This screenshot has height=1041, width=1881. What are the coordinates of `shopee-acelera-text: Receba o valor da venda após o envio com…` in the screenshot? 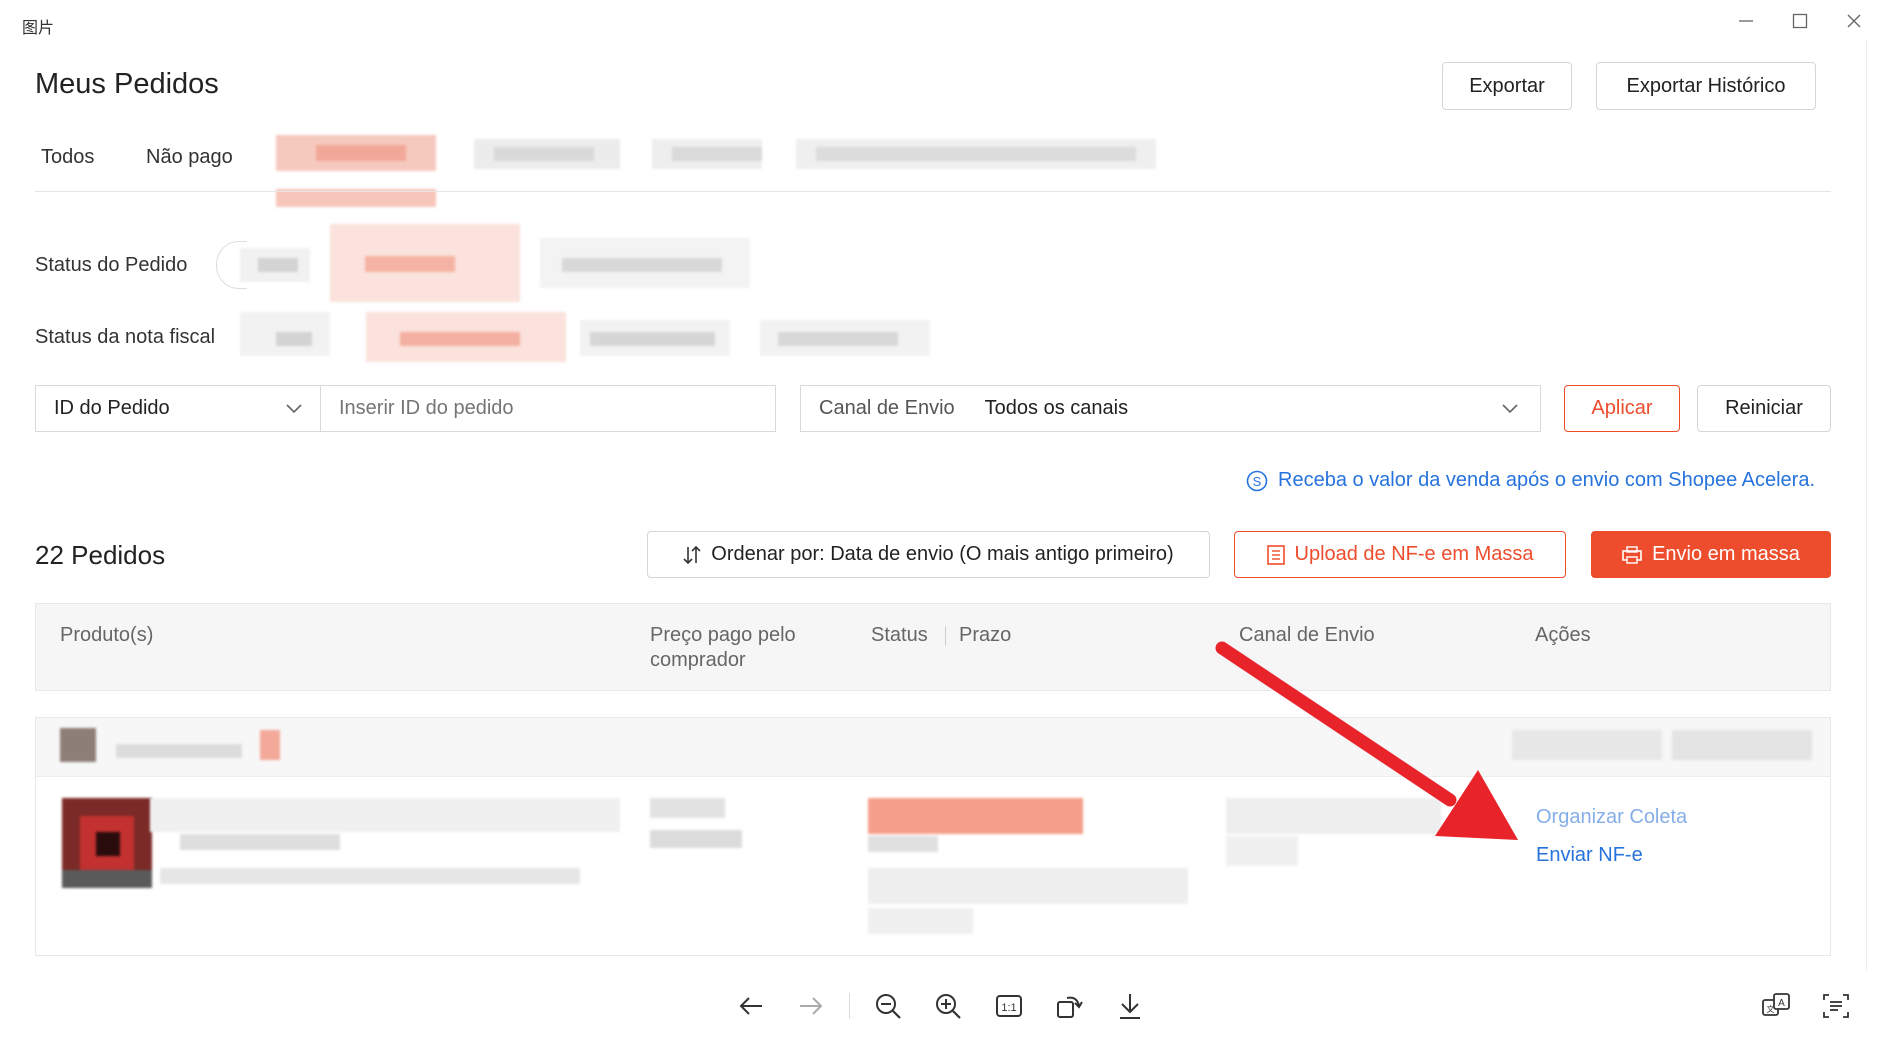 It's located at (1547, 480).